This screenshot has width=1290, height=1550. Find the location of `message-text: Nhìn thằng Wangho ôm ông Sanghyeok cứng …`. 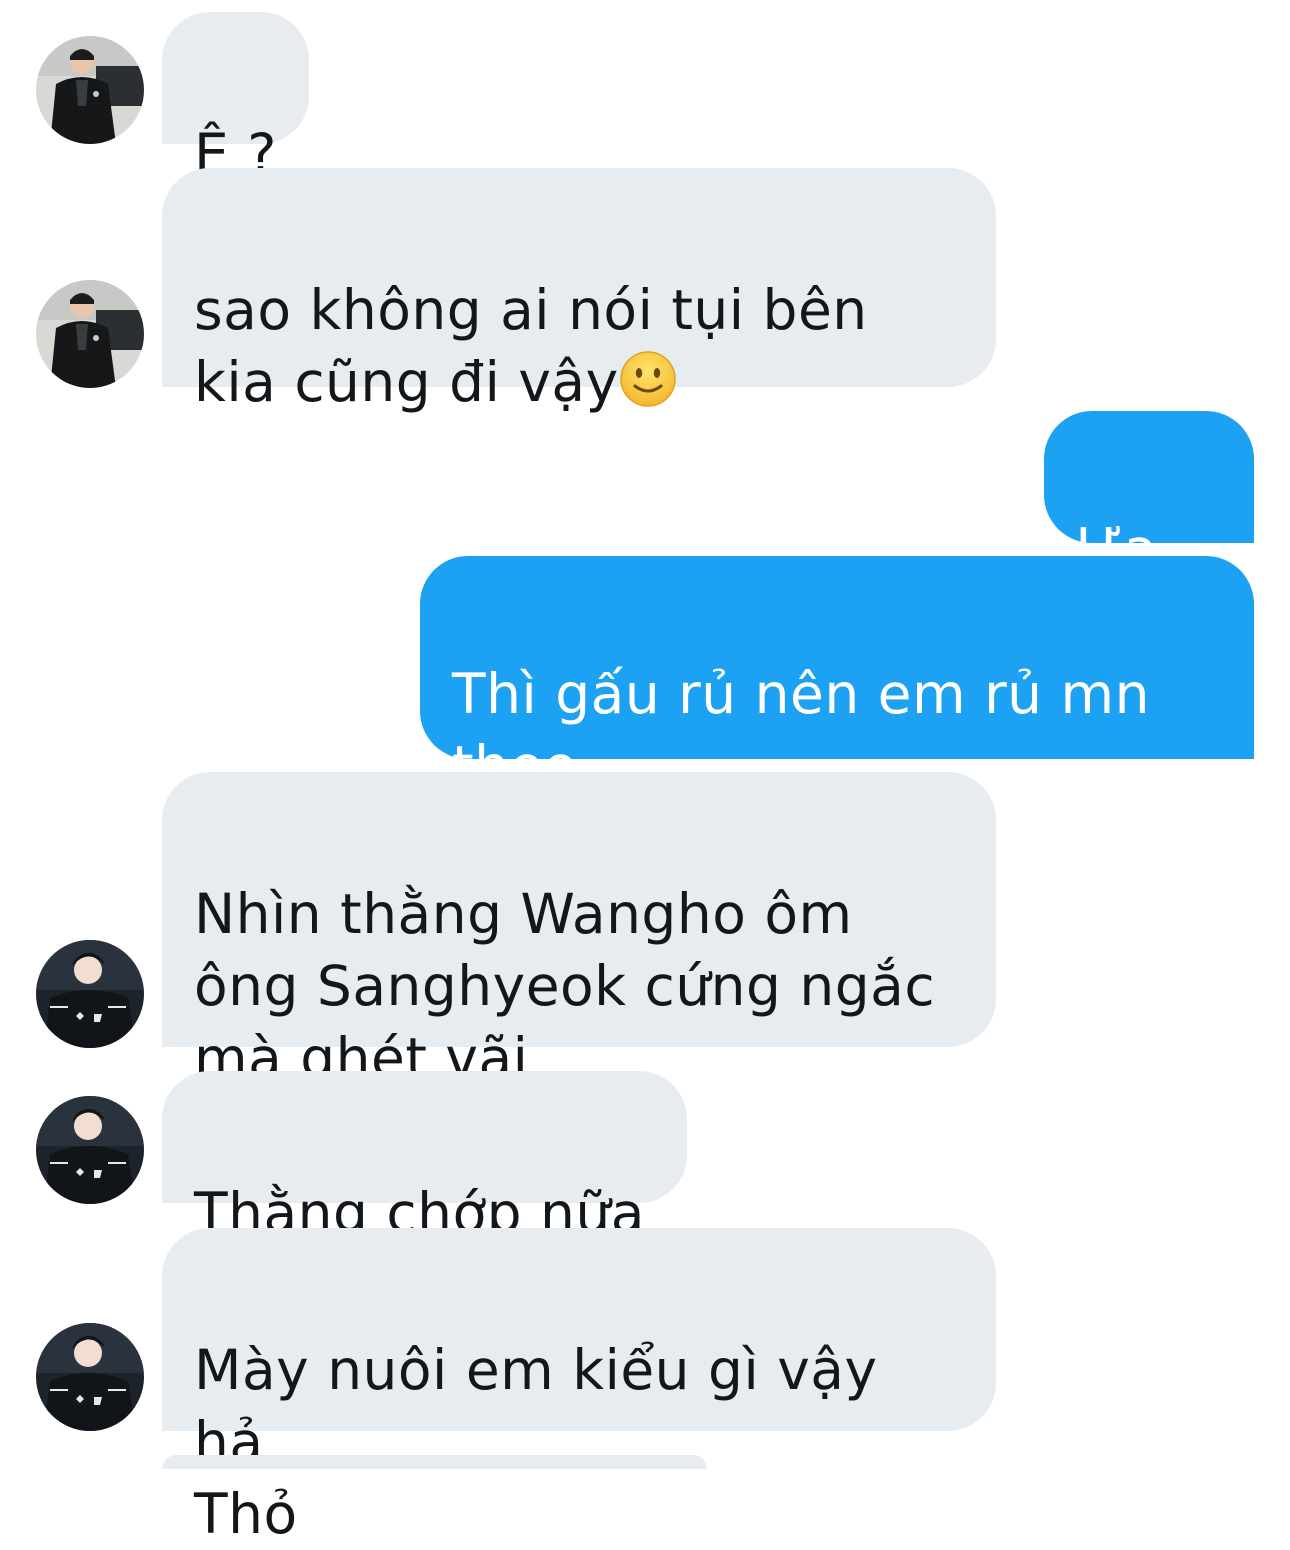

message-text: Nhìn thằng Wangho ôm ông Sanghyeok cứng … is located at coordinates (565, 986).